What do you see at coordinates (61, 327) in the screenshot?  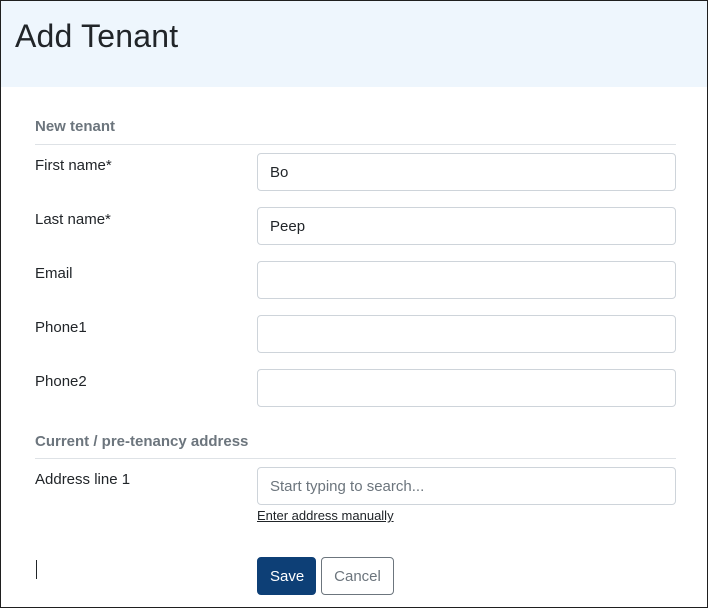 I see `phone1-label: Phone1` at bounding box center [61, 327].